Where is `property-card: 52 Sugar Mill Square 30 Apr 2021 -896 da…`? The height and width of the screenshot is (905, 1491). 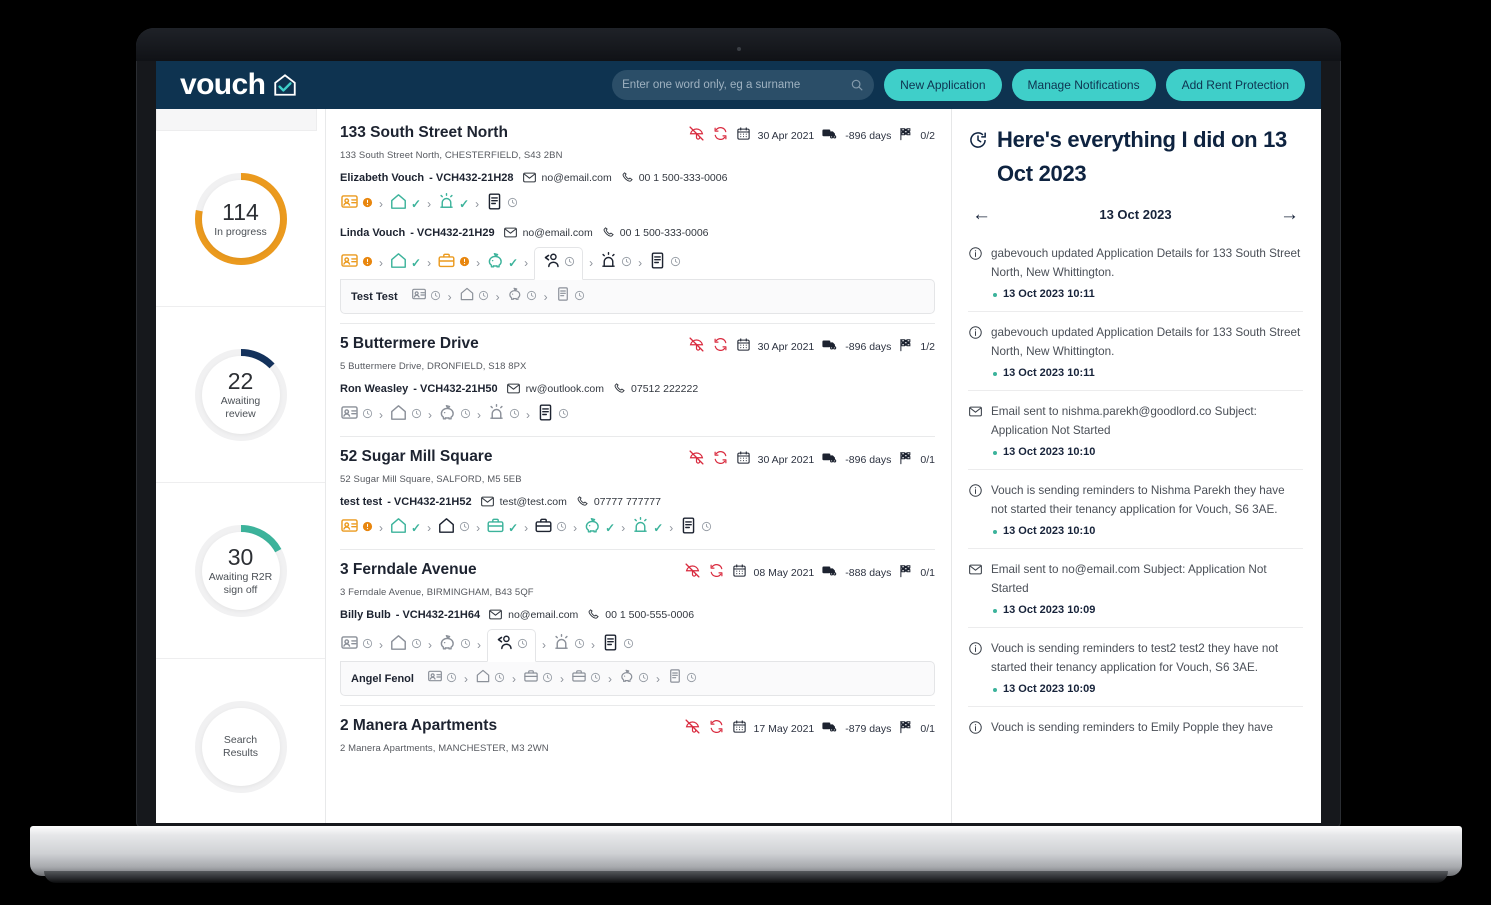 property-card: 52 Sugar Mill Square 30 Apr 2021 -896 da… is located at coordinates (637, 498).